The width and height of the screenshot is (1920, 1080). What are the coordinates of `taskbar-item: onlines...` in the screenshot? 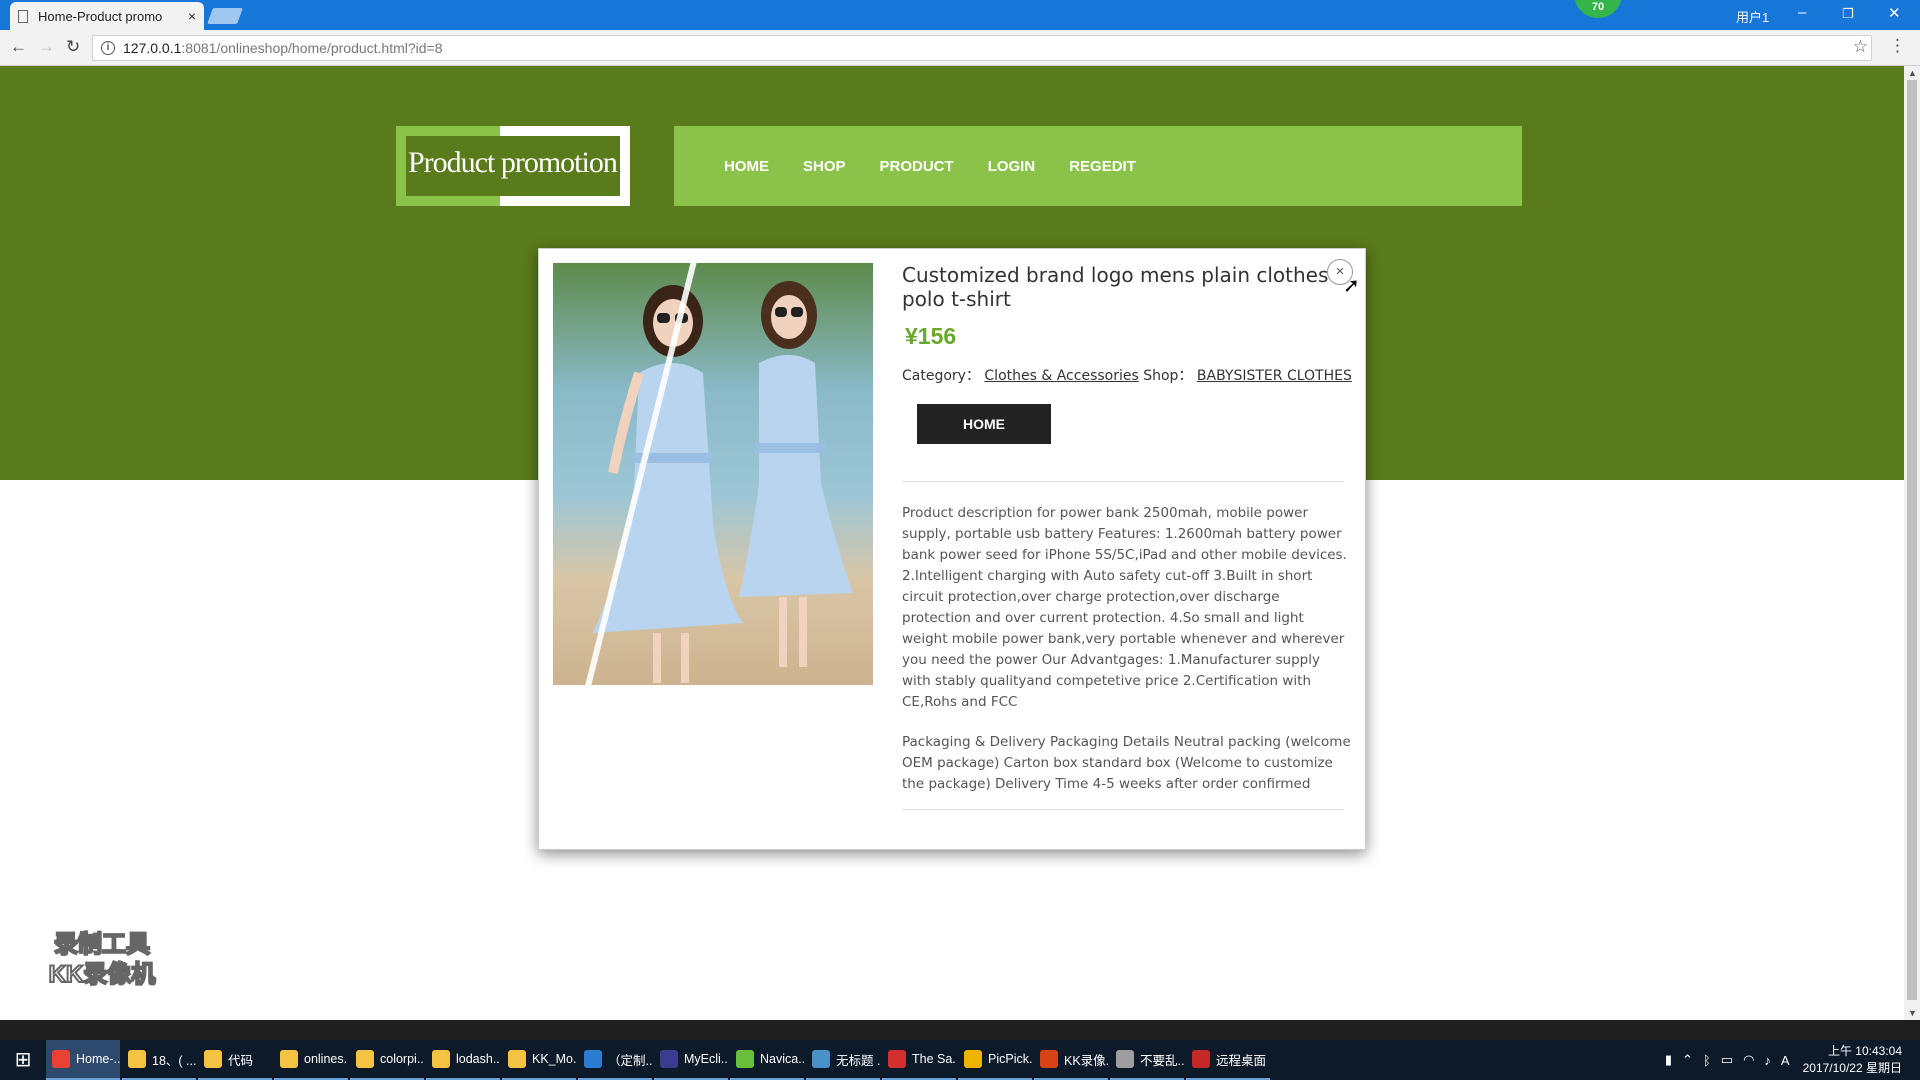 It's located at (311, 1060).